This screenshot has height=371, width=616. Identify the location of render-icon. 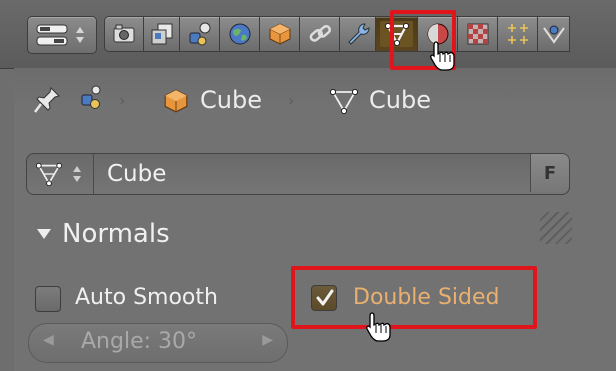
(124, 34).